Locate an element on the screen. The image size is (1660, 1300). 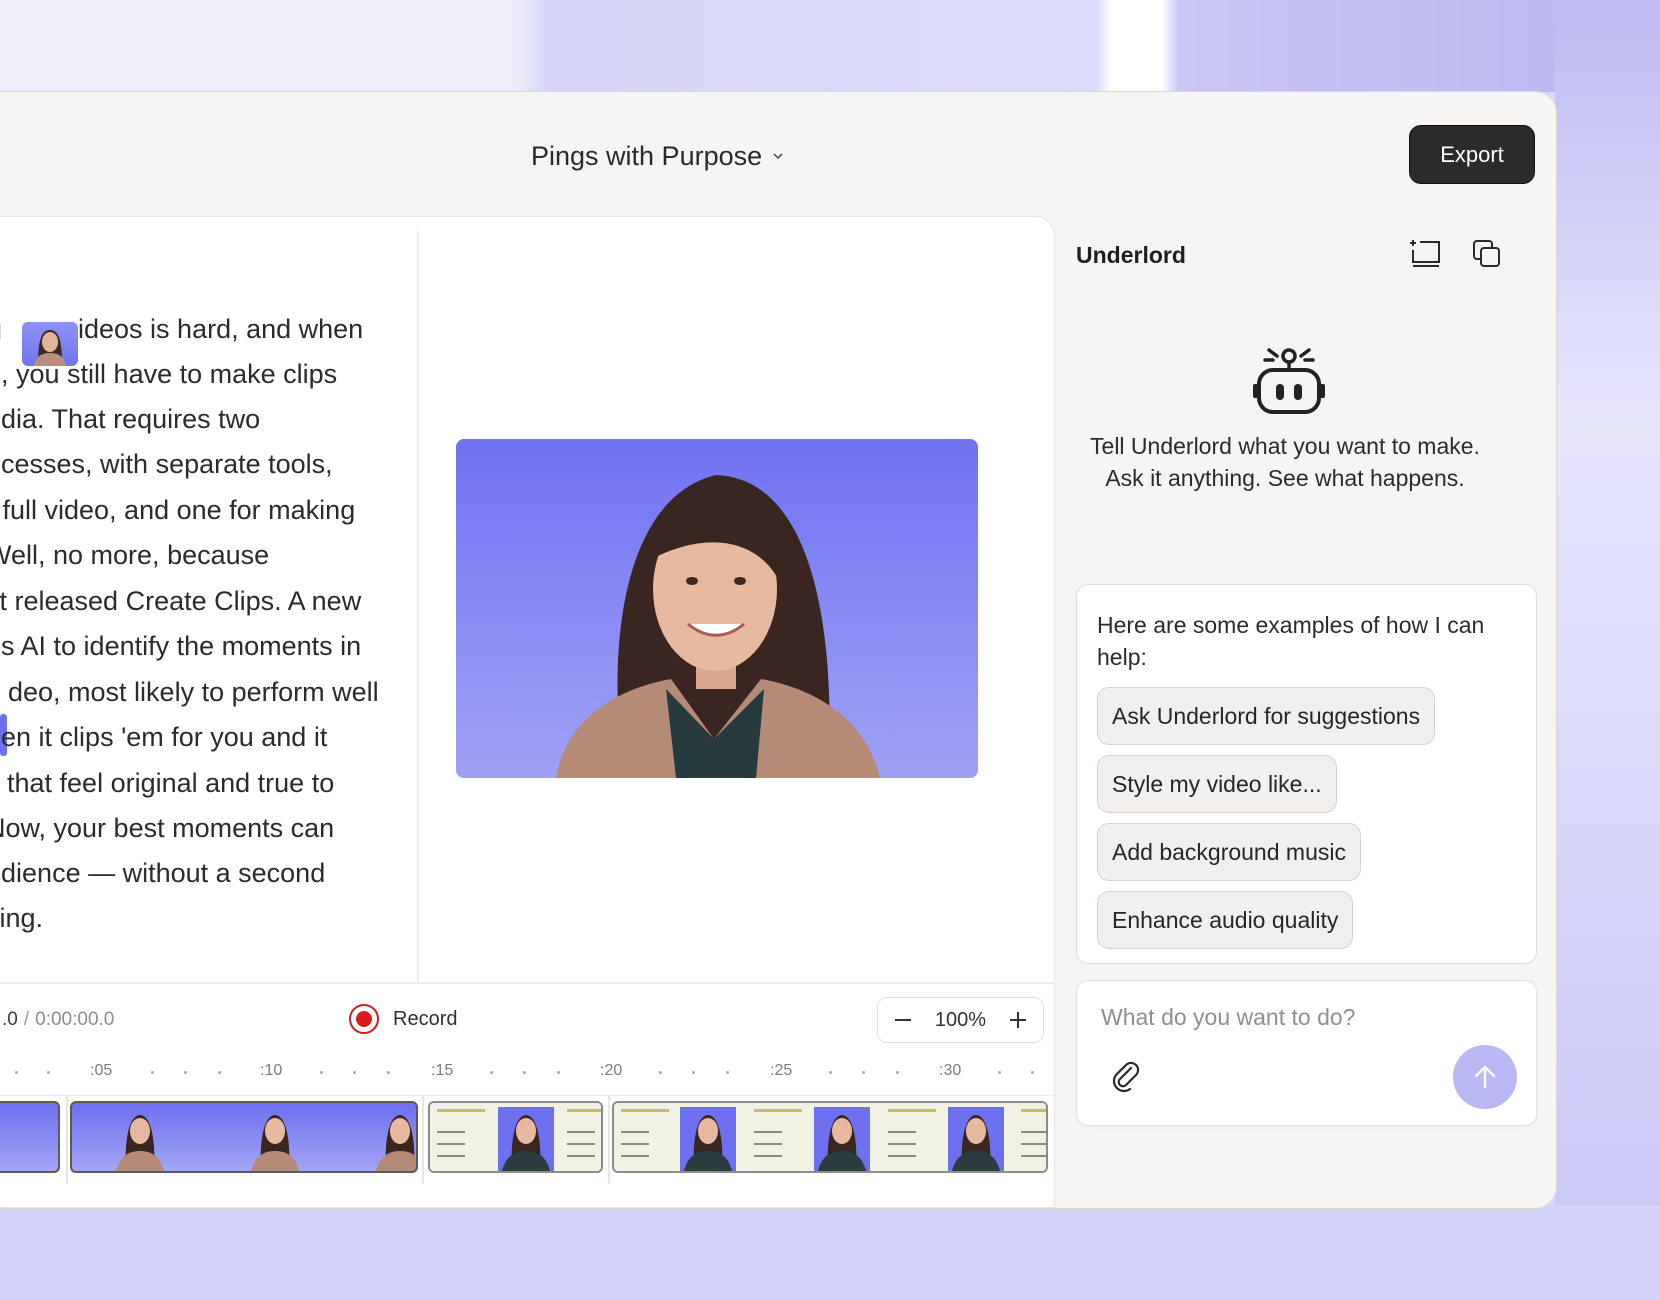
timeline-track is located at coordinates (527, 1140).